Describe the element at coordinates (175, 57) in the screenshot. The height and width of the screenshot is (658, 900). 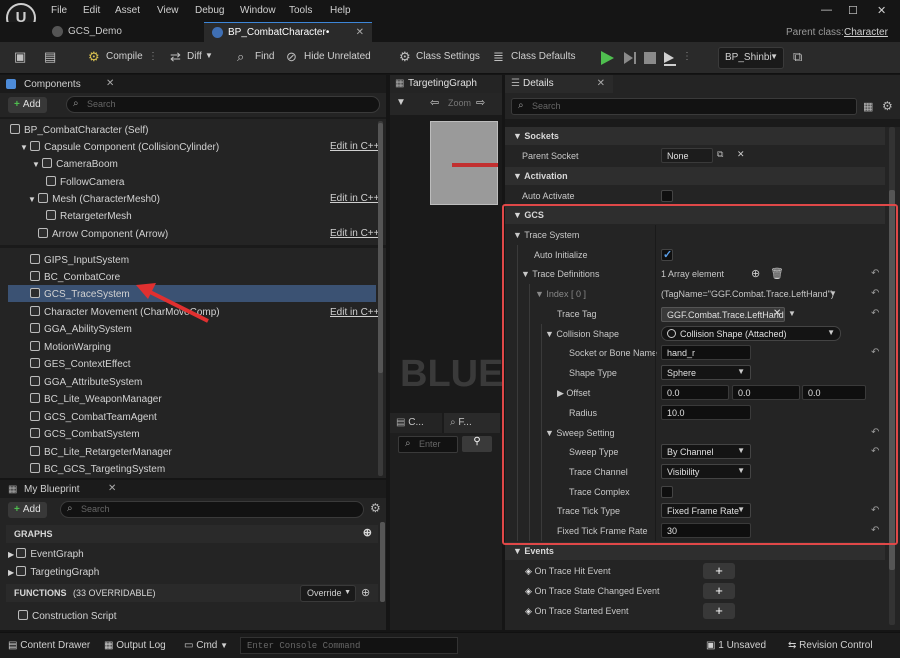
I see `diff-icon: ⇄` at that location.